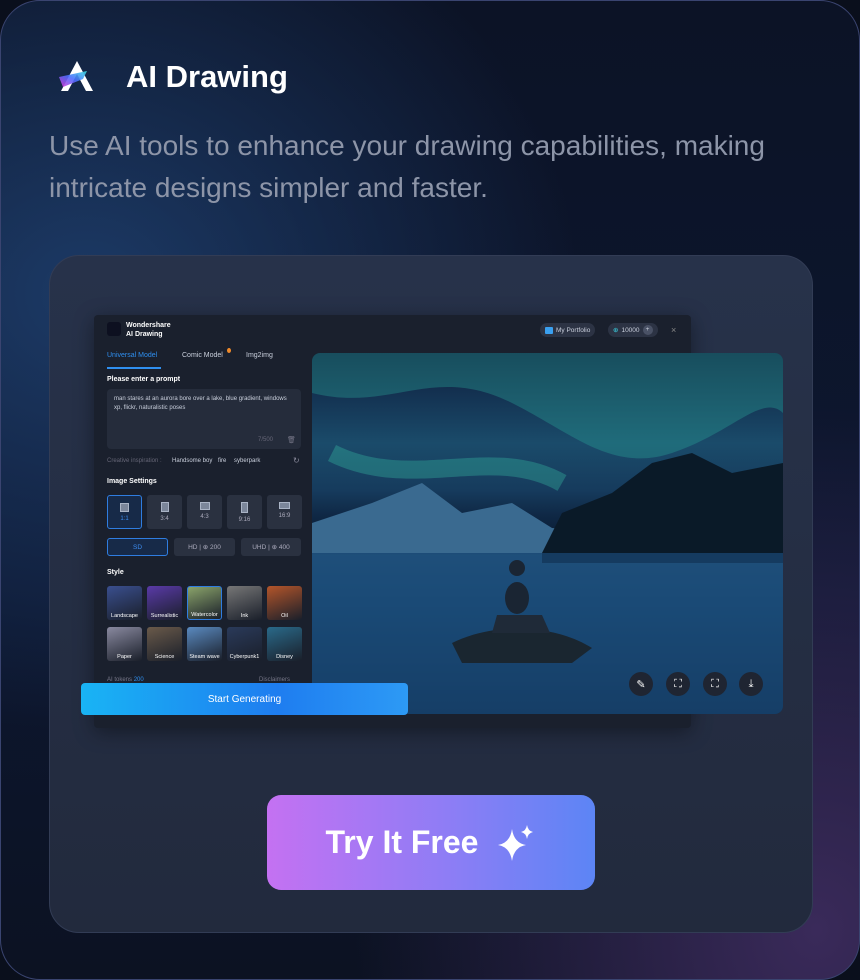 The height and width of the screenshot is (980, 860). I want to click on style-option: Disney, so click(284, 644).